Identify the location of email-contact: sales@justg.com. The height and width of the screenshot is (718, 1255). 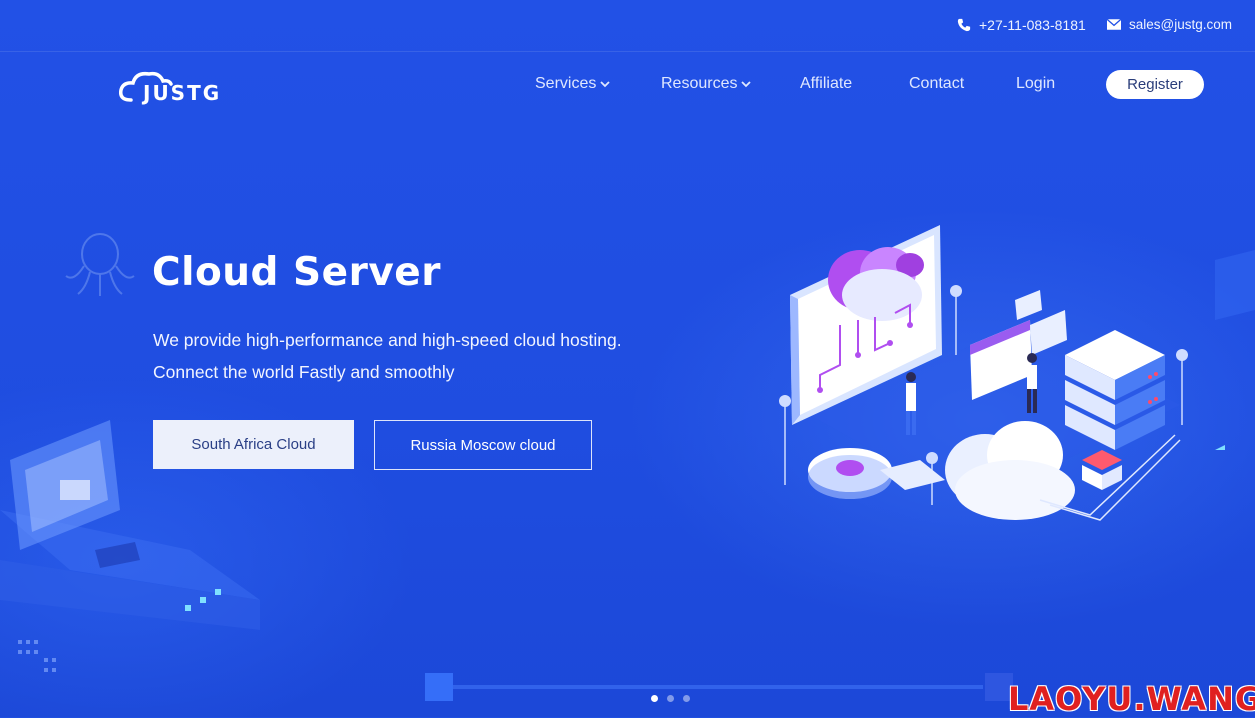
(1169, 24).